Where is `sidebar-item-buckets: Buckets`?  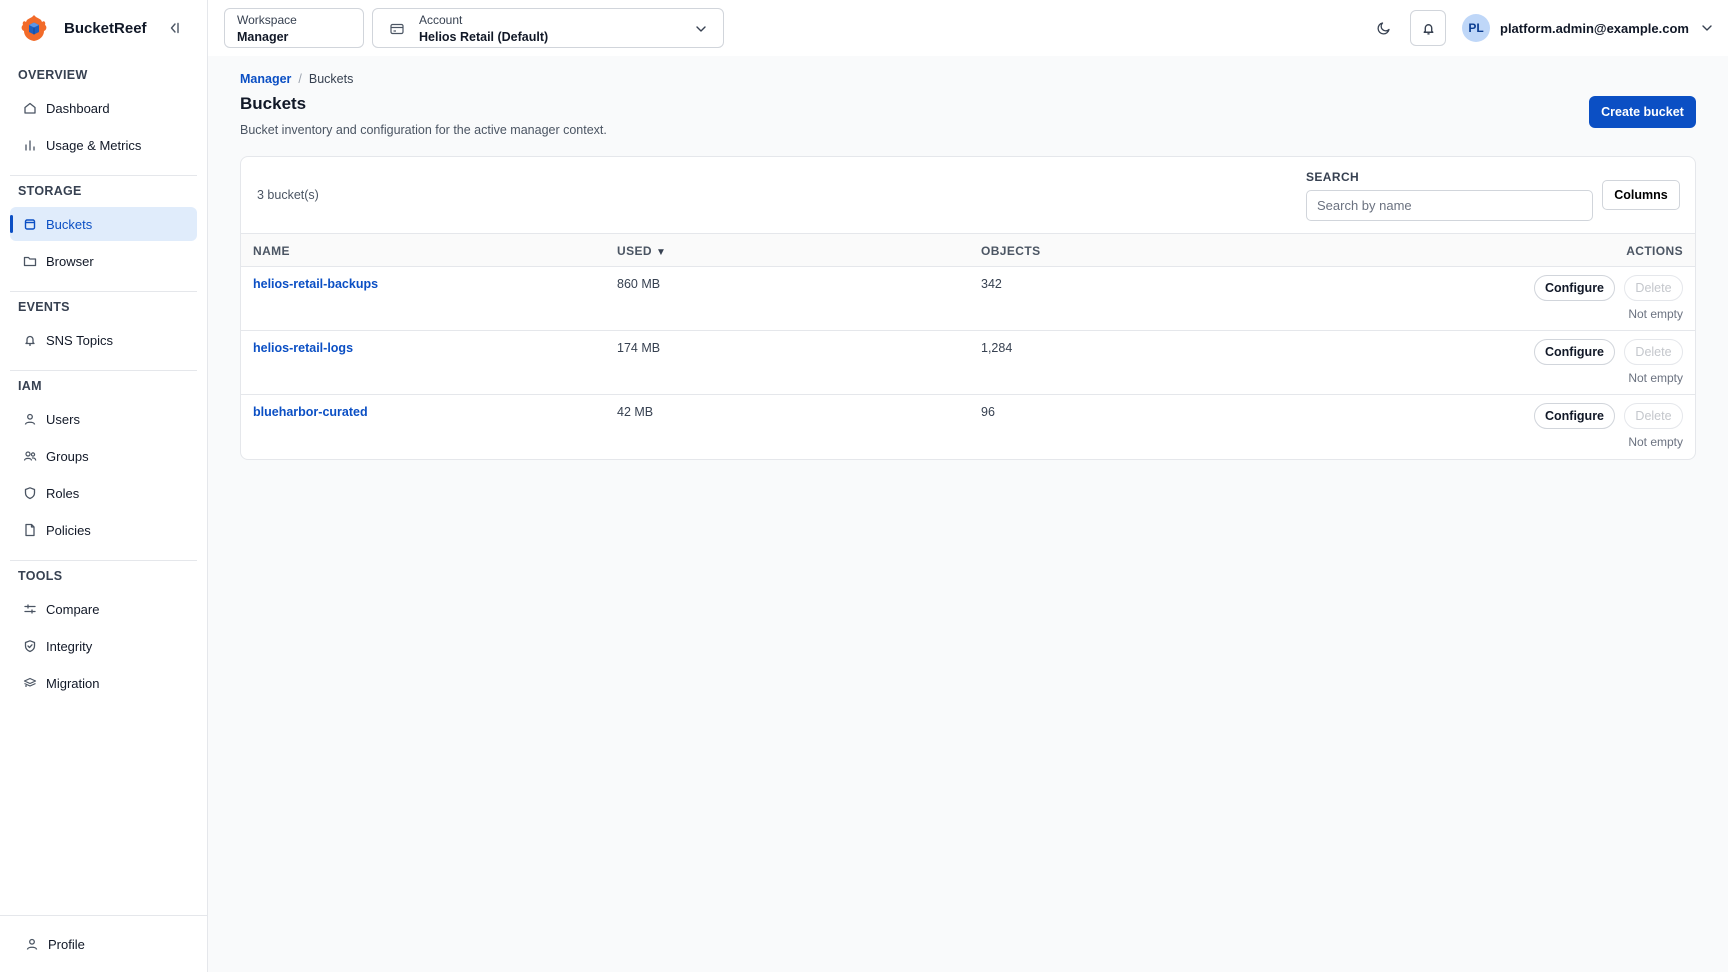
sidebar-item-buckets: Buckets is located at coordinates (103, 224).